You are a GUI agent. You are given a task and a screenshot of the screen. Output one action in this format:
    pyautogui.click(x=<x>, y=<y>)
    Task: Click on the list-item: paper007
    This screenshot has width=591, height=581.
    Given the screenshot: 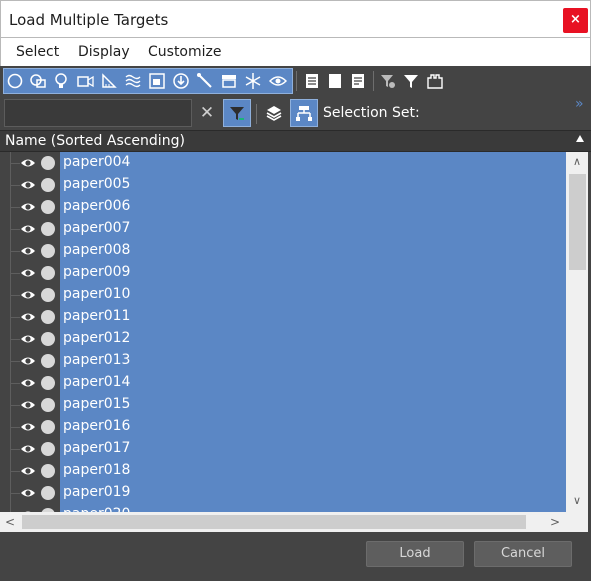 What is the action you would take?
    pyautogui.click(x=283, y=229)
    